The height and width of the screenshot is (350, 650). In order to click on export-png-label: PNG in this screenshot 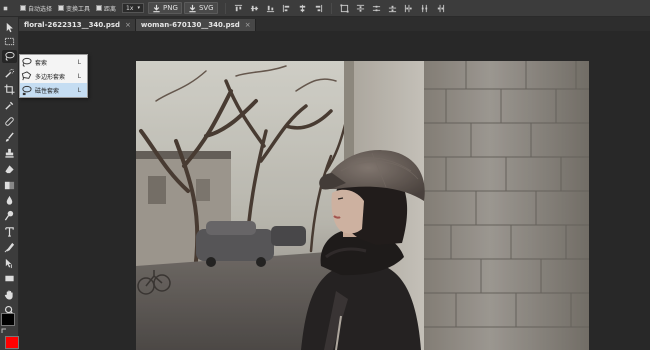, I will do `click(170, 8)`.